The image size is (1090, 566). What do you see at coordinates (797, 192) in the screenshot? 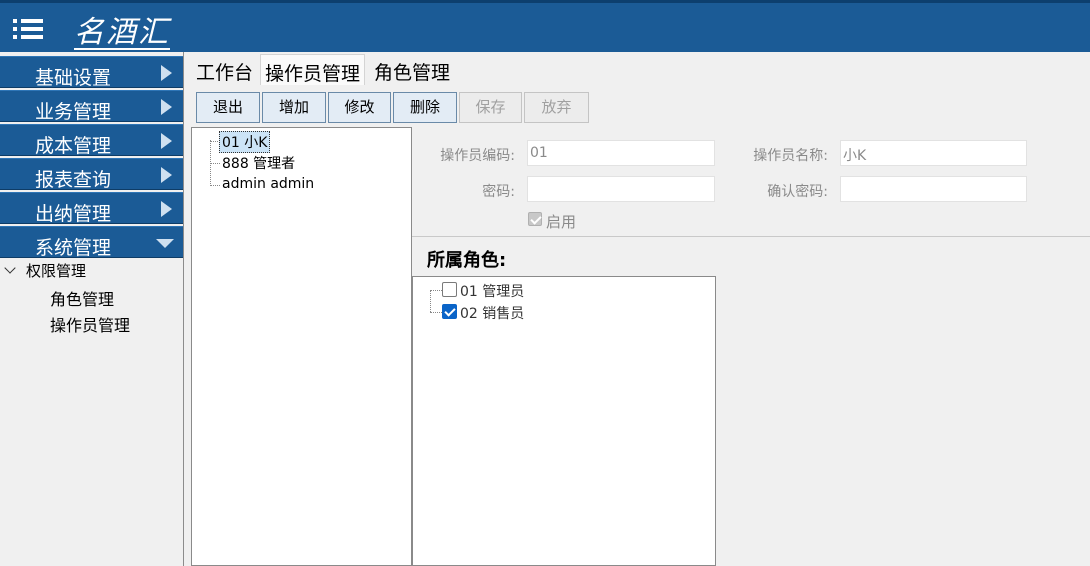
I see `confirm-password-label: 确认密码:` at bounding box center [797, 192].